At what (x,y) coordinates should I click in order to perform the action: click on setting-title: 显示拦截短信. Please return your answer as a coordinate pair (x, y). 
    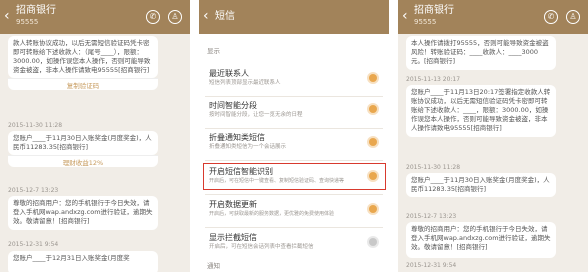
    Looking at the image, I should click on (233, 237).